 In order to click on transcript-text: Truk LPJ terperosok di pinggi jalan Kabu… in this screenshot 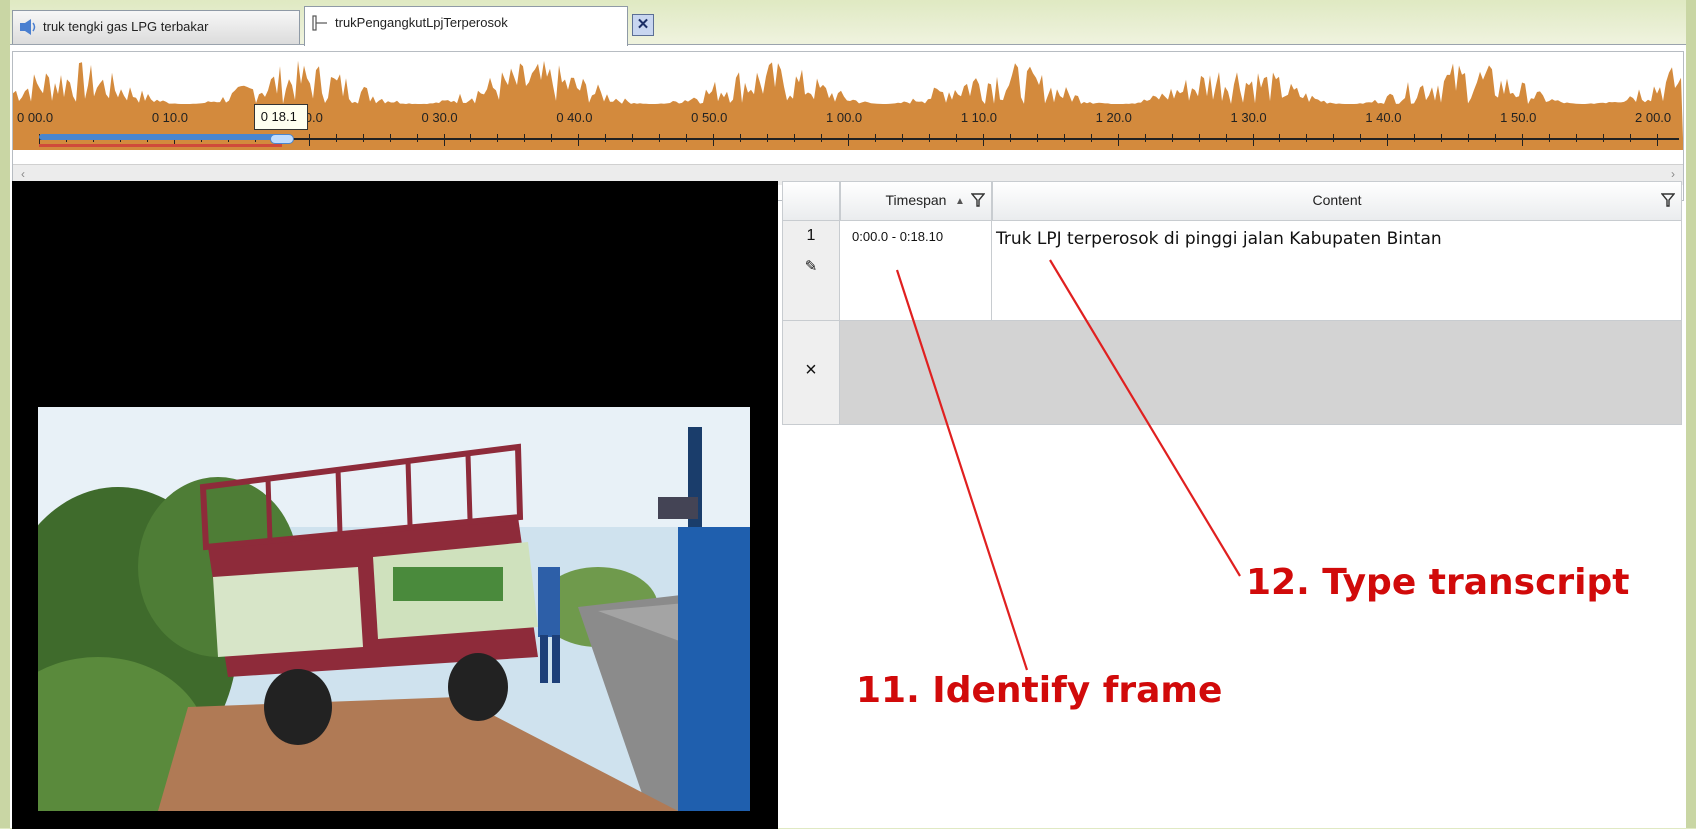, I will do `click(1219, 239)`.